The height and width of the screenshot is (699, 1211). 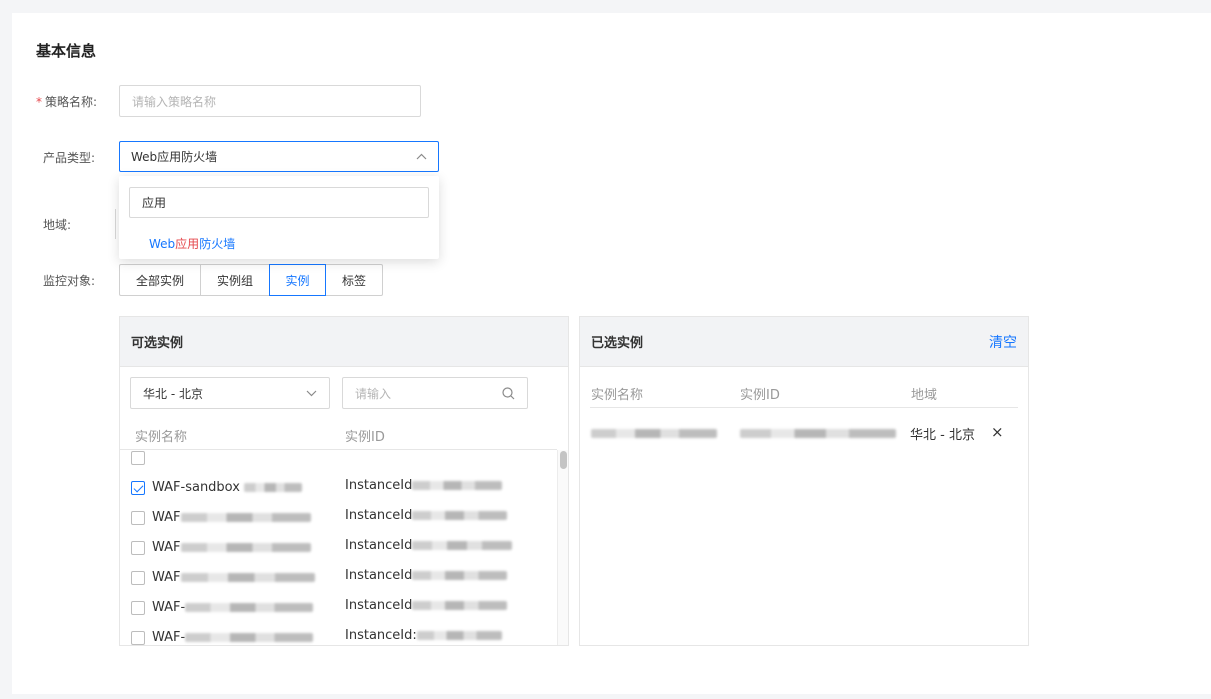 I want to click on available-panel-title: 可选实例, so click(x=157, y=343).